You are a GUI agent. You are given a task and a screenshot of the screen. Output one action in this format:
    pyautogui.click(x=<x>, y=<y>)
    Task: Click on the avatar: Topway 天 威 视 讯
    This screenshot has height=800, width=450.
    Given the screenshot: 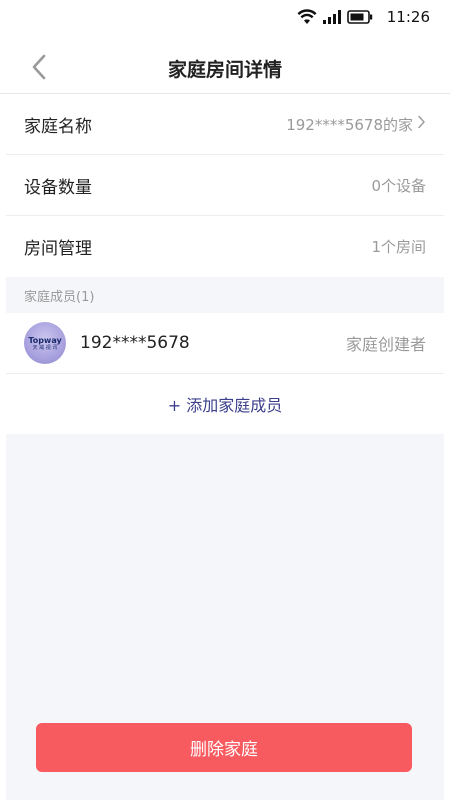 What is the action you would take?
    pyautogui.click(x=45, y=343)
    